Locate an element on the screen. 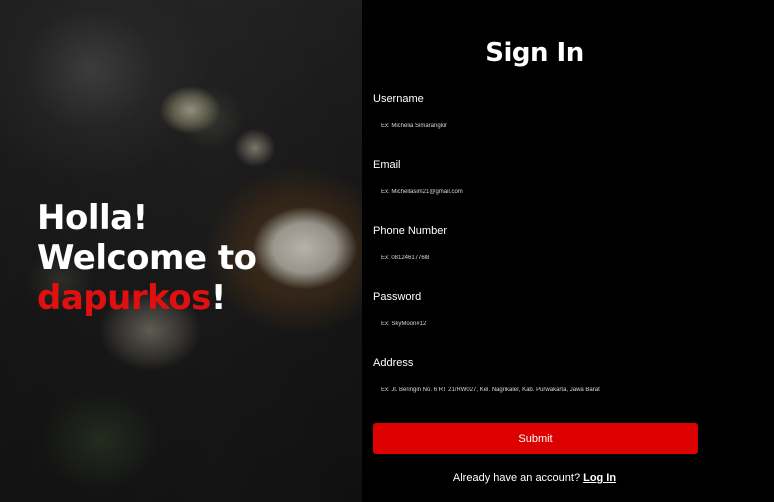 This screenshot has width=774, height=502. address-label: Address is located at coordinates (393, 363).